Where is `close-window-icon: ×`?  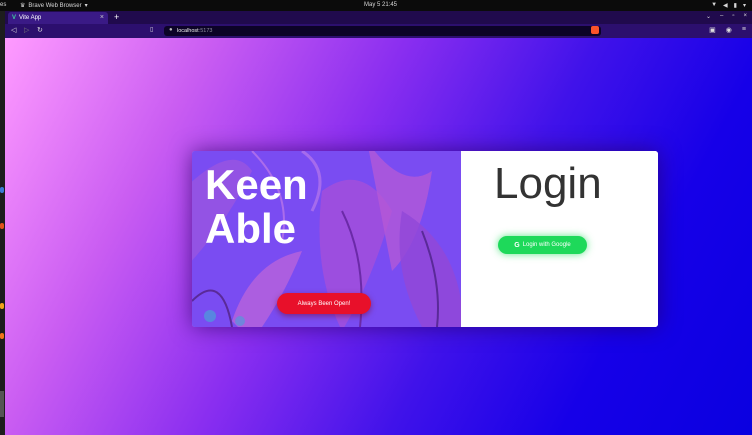
close-window-icon: × is located at coordinates (745, 16).